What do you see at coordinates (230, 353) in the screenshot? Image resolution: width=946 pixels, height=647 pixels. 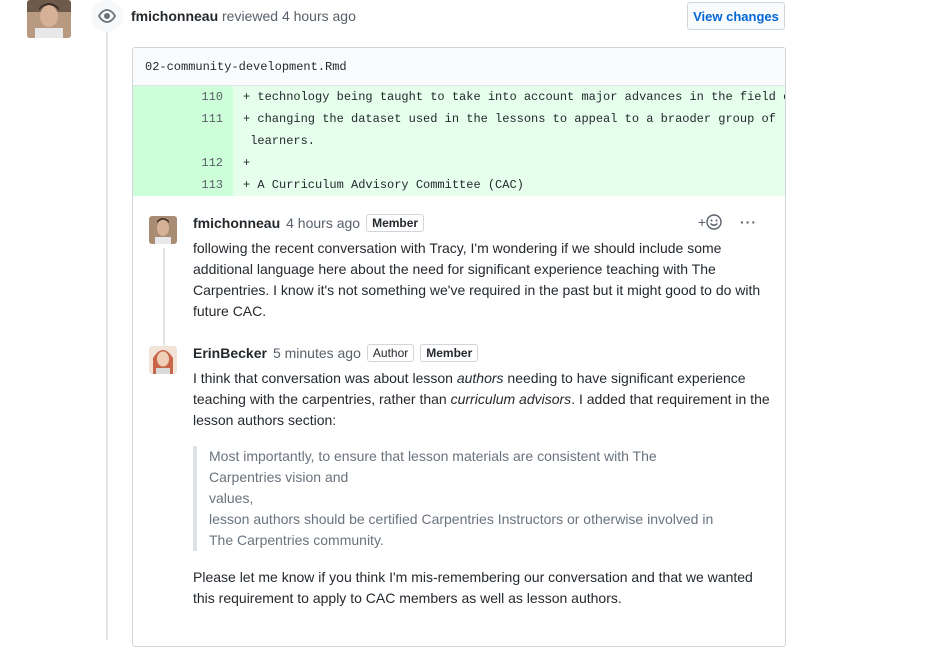 I see `comment-author: ErinBecker` at bounding box center [230, 353].